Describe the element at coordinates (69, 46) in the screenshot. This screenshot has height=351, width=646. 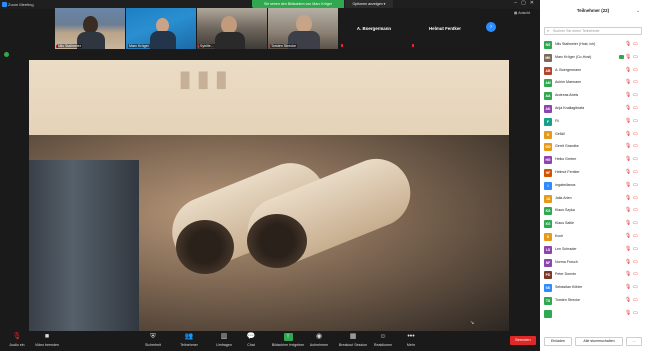
I see `thumbnail-name: Nils Stallmeier` at that location.